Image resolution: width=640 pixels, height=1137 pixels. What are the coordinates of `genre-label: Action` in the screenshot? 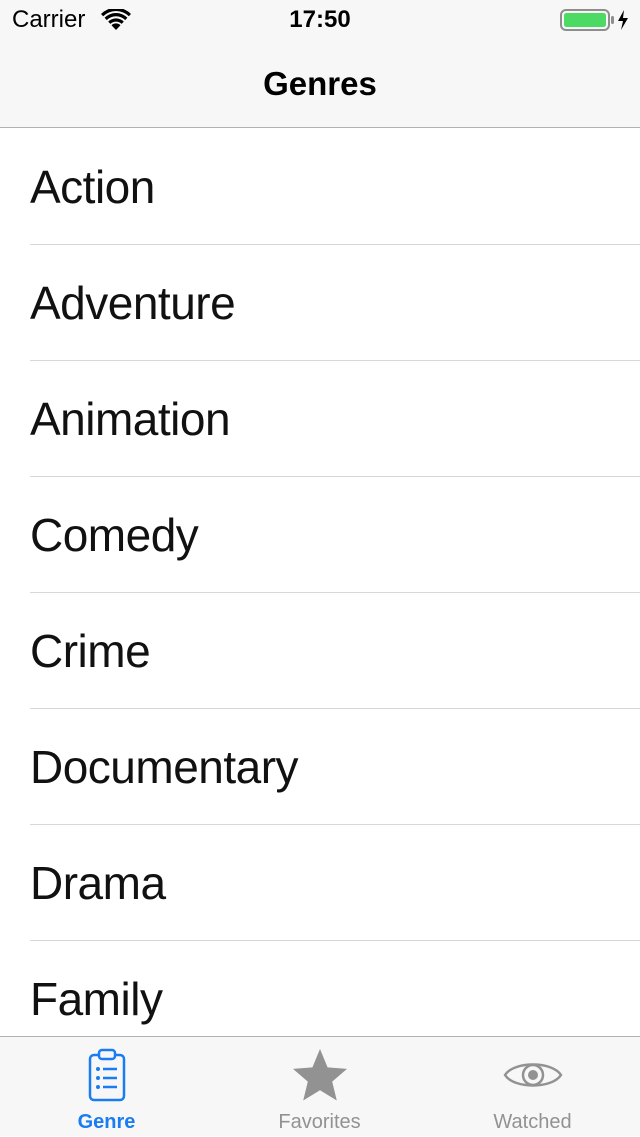 It's located at (92, 187).